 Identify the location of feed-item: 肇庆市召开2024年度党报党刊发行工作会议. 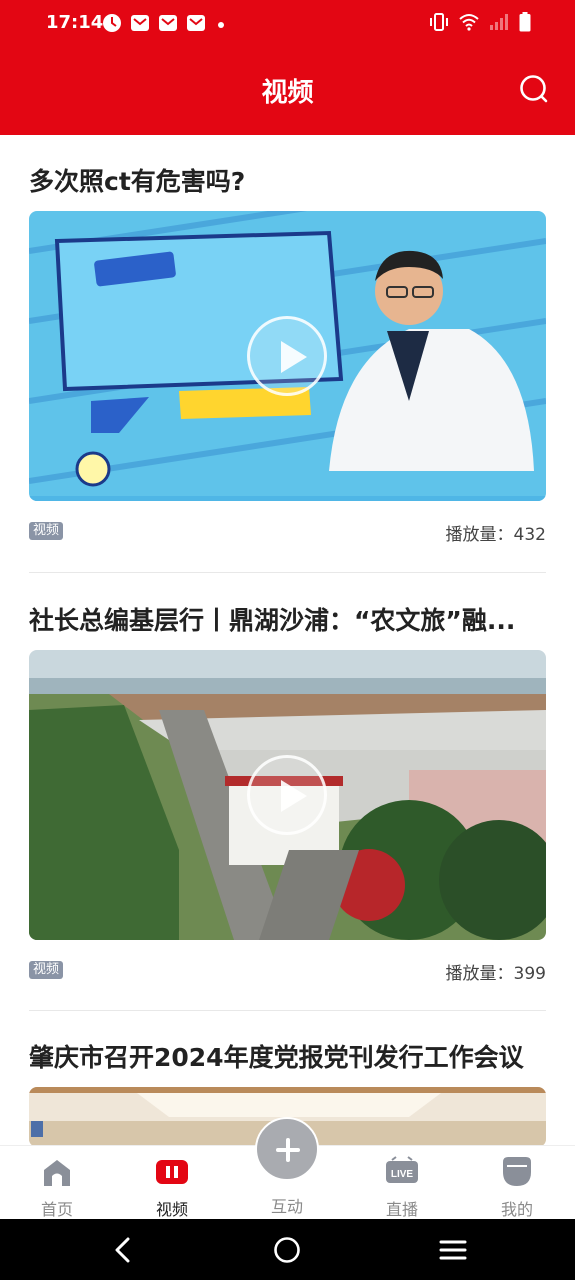
(287, 1093).